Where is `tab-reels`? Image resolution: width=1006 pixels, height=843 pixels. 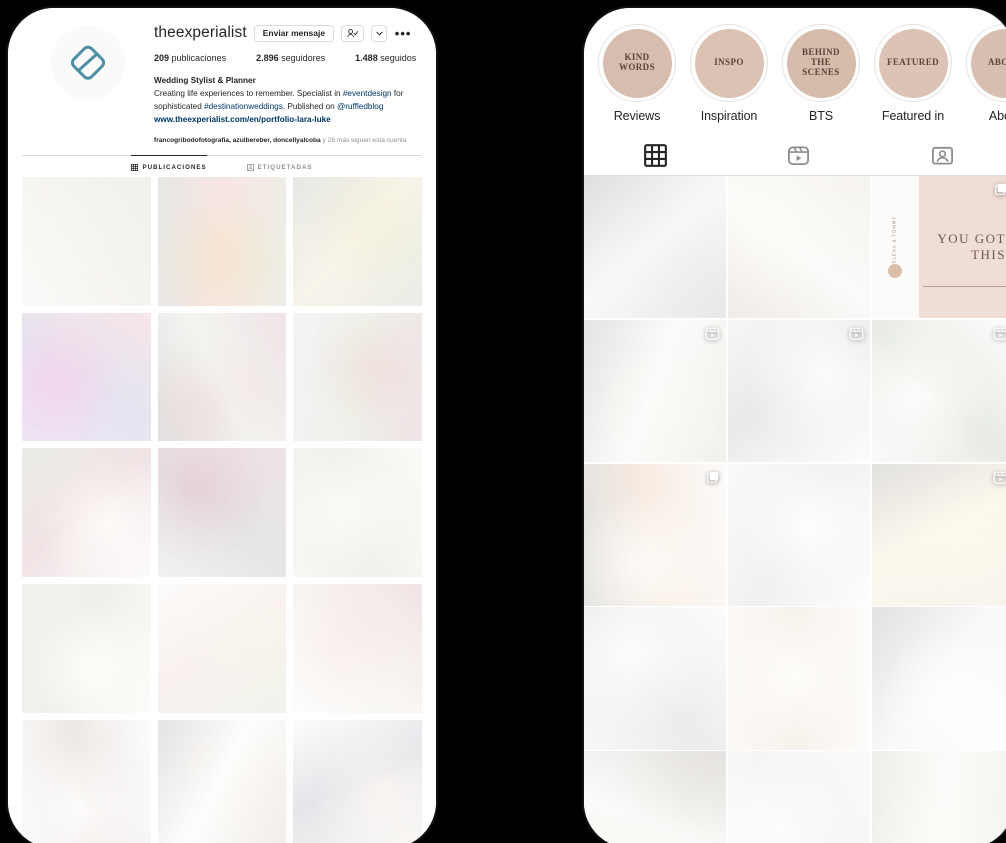
tab-reels is located at coordinates (798, 155).